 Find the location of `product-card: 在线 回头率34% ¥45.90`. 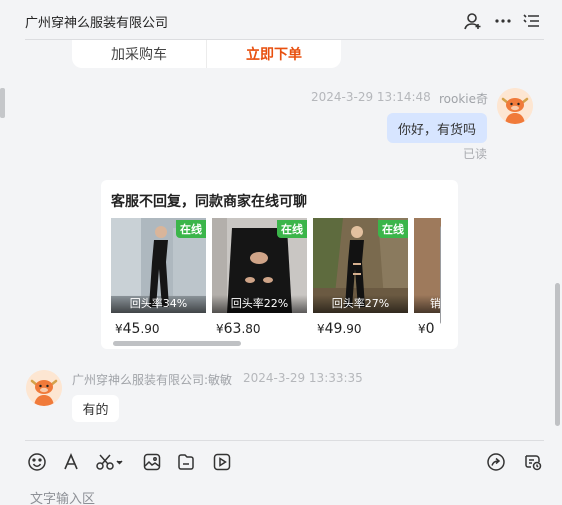

product-card: 在线 回头率34% ¥45.90 is located at coordinates (158, 280).